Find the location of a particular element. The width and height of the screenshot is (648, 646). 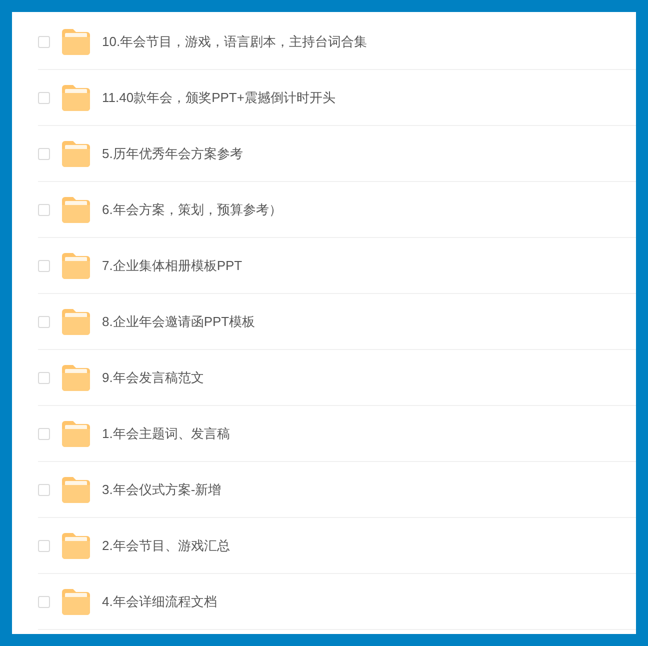

file-name: 7.企业集体相册模板PPT is located at coordinates (172, 266).